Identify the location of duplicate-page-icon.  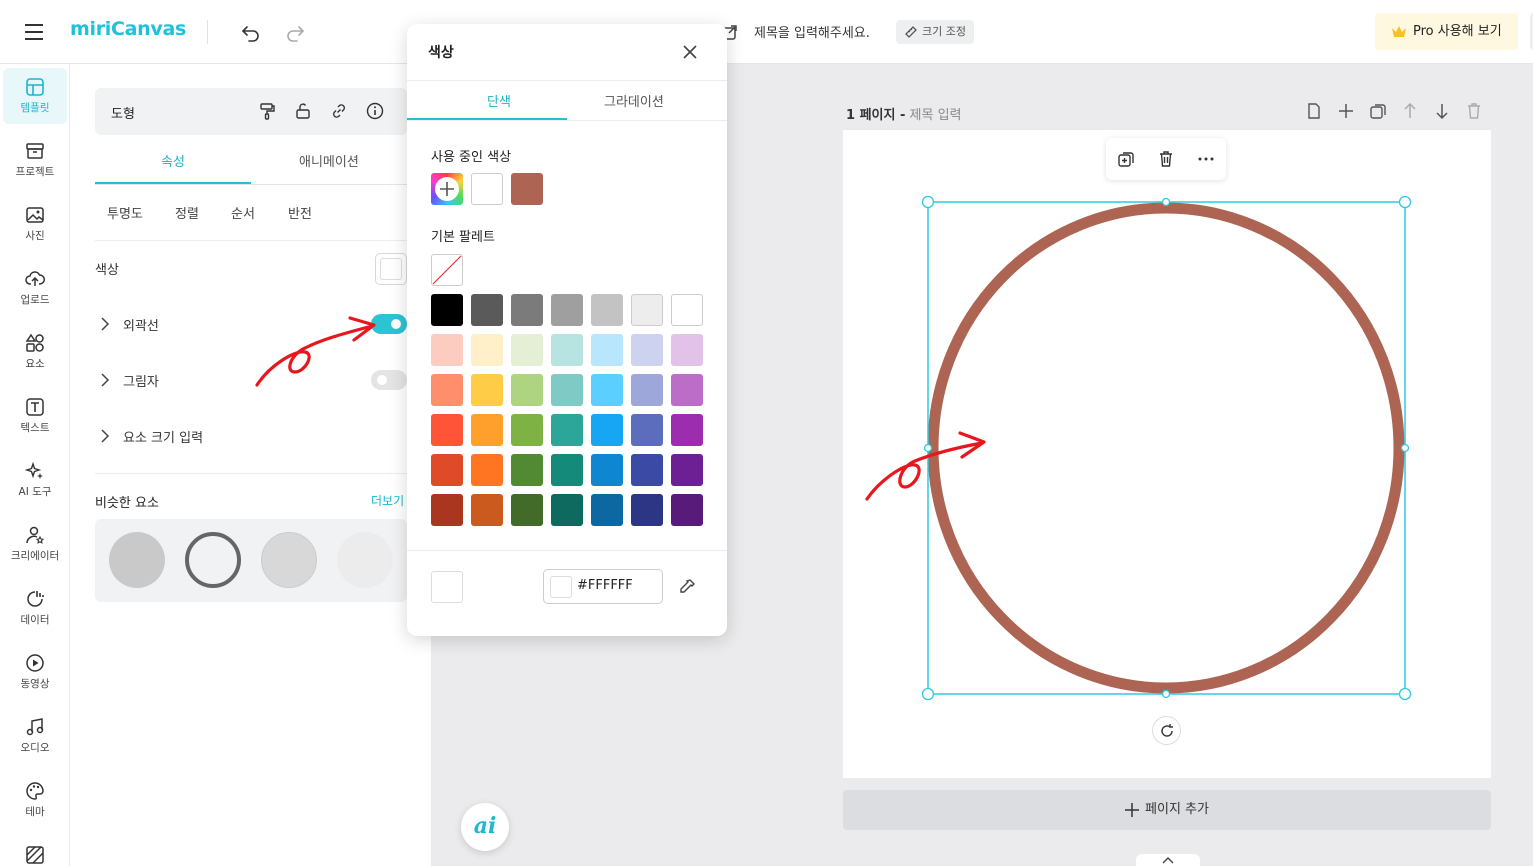
(1378, 111).